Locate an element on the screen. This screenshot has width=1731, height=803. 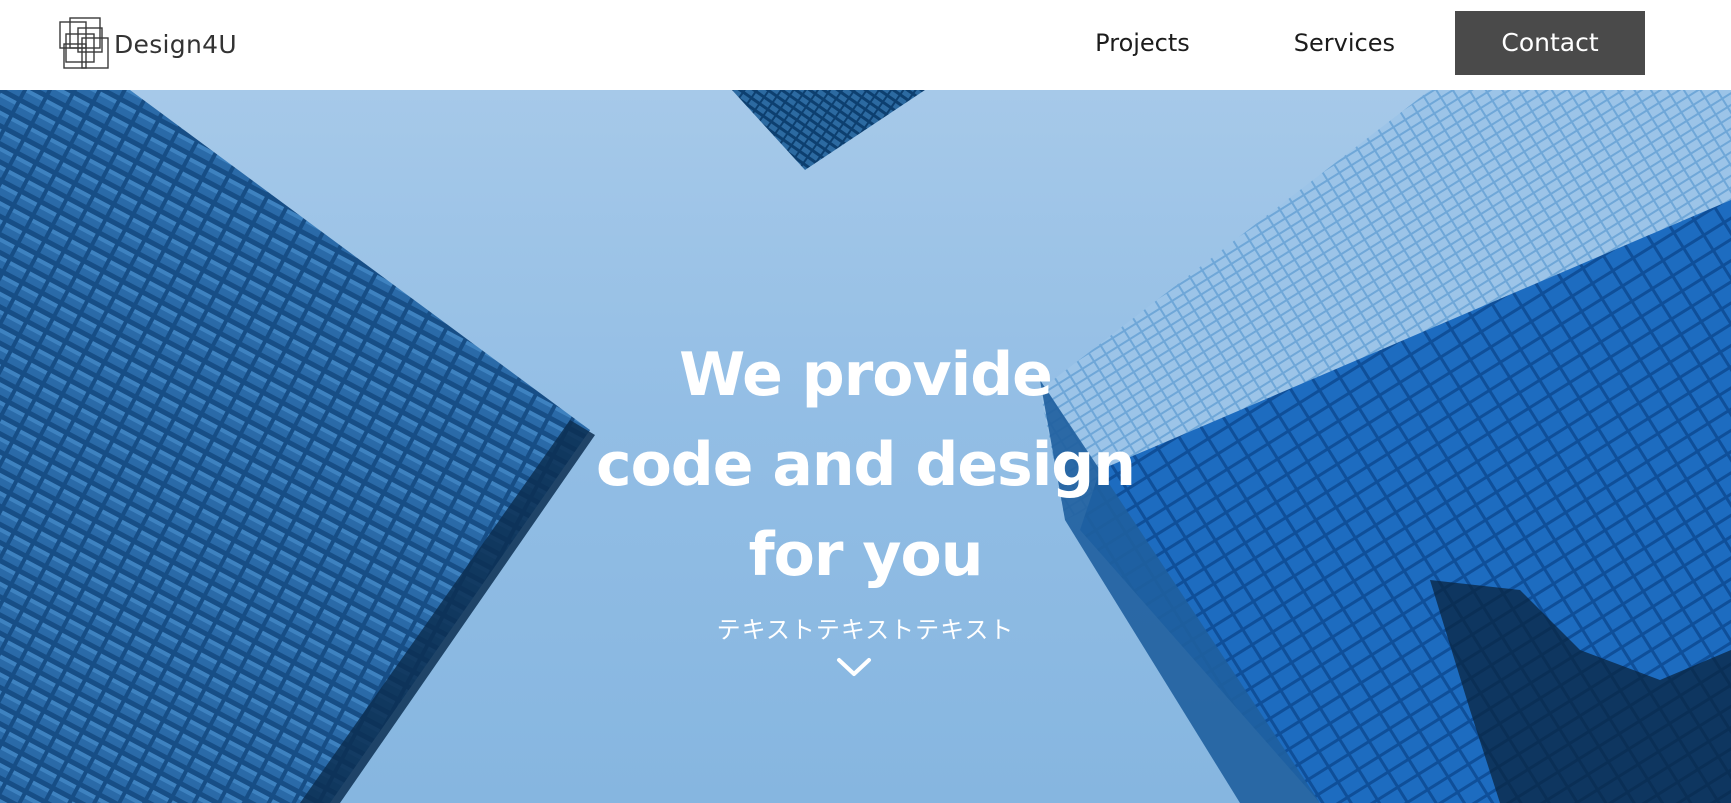
hero-title-line-2: code and design is located at coordinates (866, 465).